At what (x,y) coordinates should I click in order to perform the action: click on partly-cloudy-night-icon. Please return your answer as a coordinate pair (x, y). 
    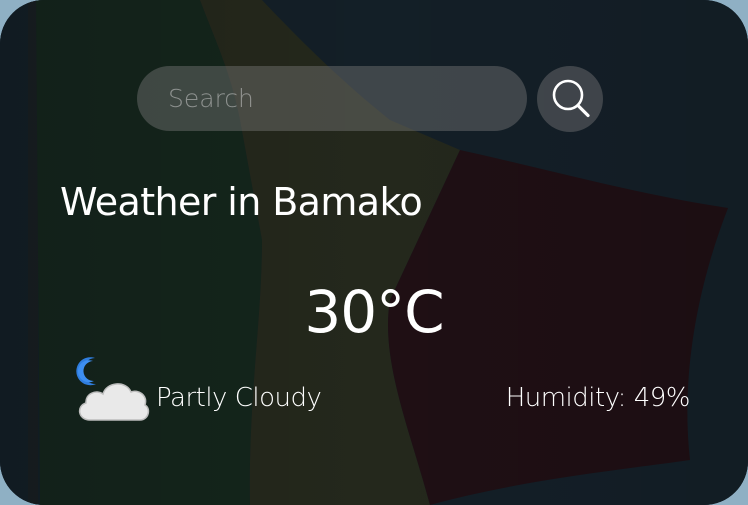
    Looking at the image, I should click on (113, 389).